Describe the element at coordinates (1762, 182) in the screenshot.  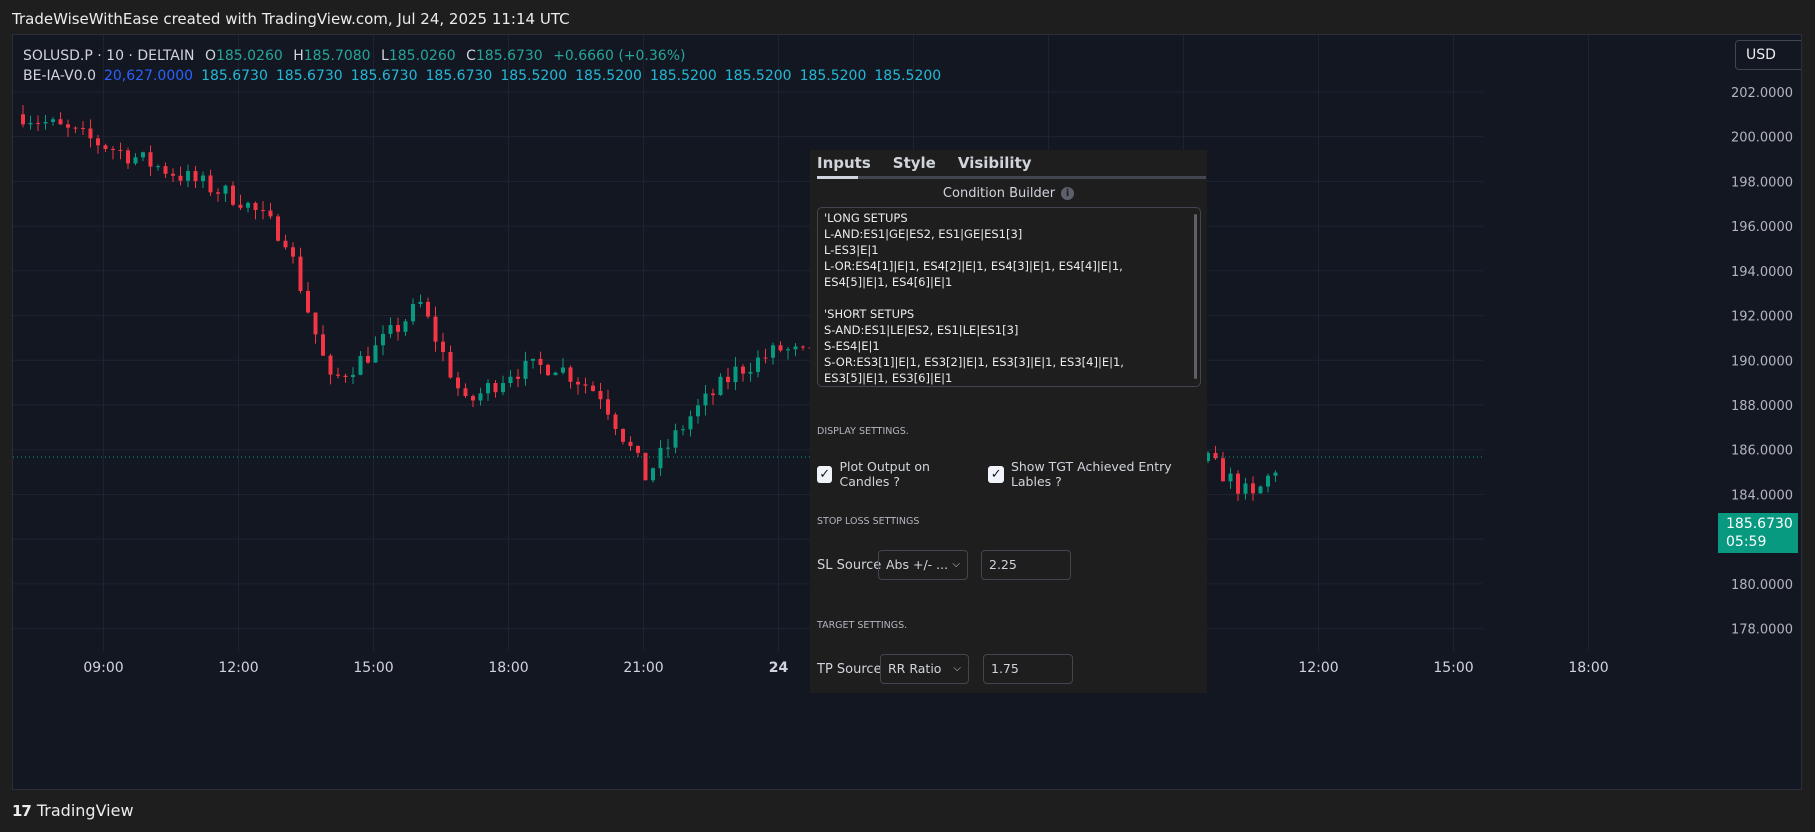
I see `y-axis-tick-label: 198.0000` at that location.